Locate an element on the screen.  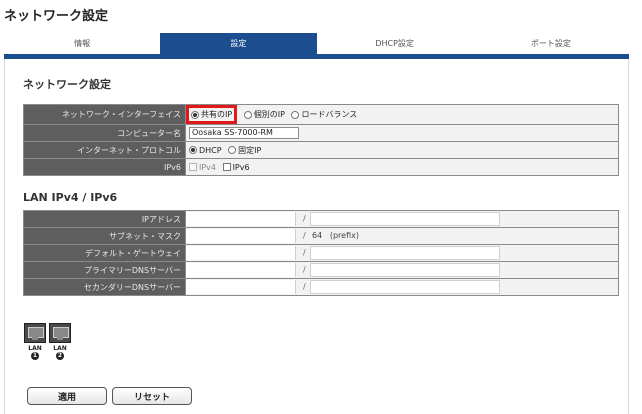
ipv6-address-input is located at coordinates (405, 219).